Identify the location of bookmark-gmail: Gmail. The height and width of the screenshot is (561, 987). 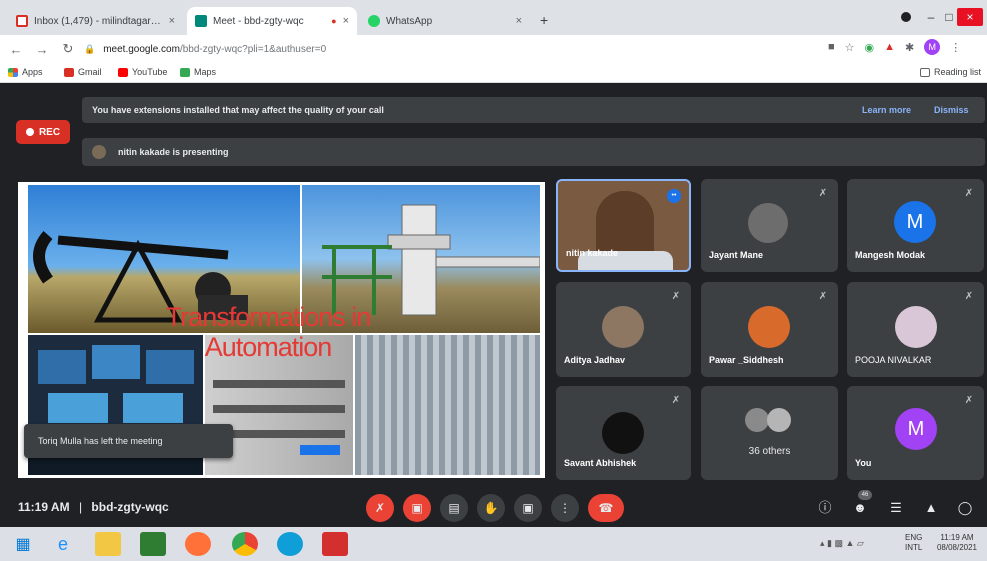
(83, 72).